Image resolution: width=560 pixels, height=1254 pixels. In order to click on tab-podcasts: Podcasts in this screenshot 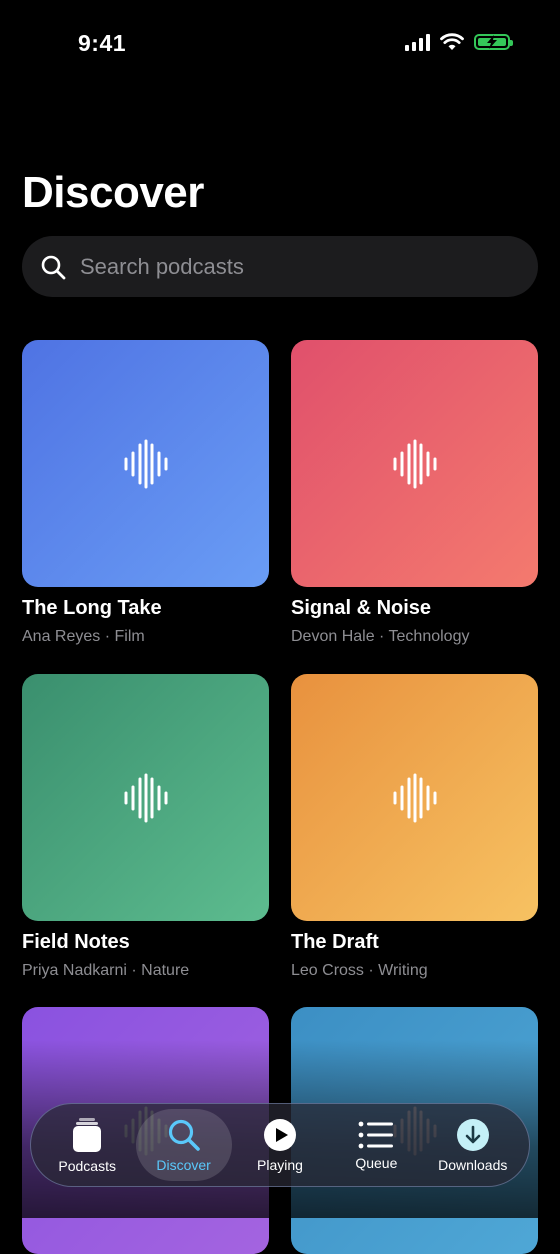, I will do `click(87, 1145)`.